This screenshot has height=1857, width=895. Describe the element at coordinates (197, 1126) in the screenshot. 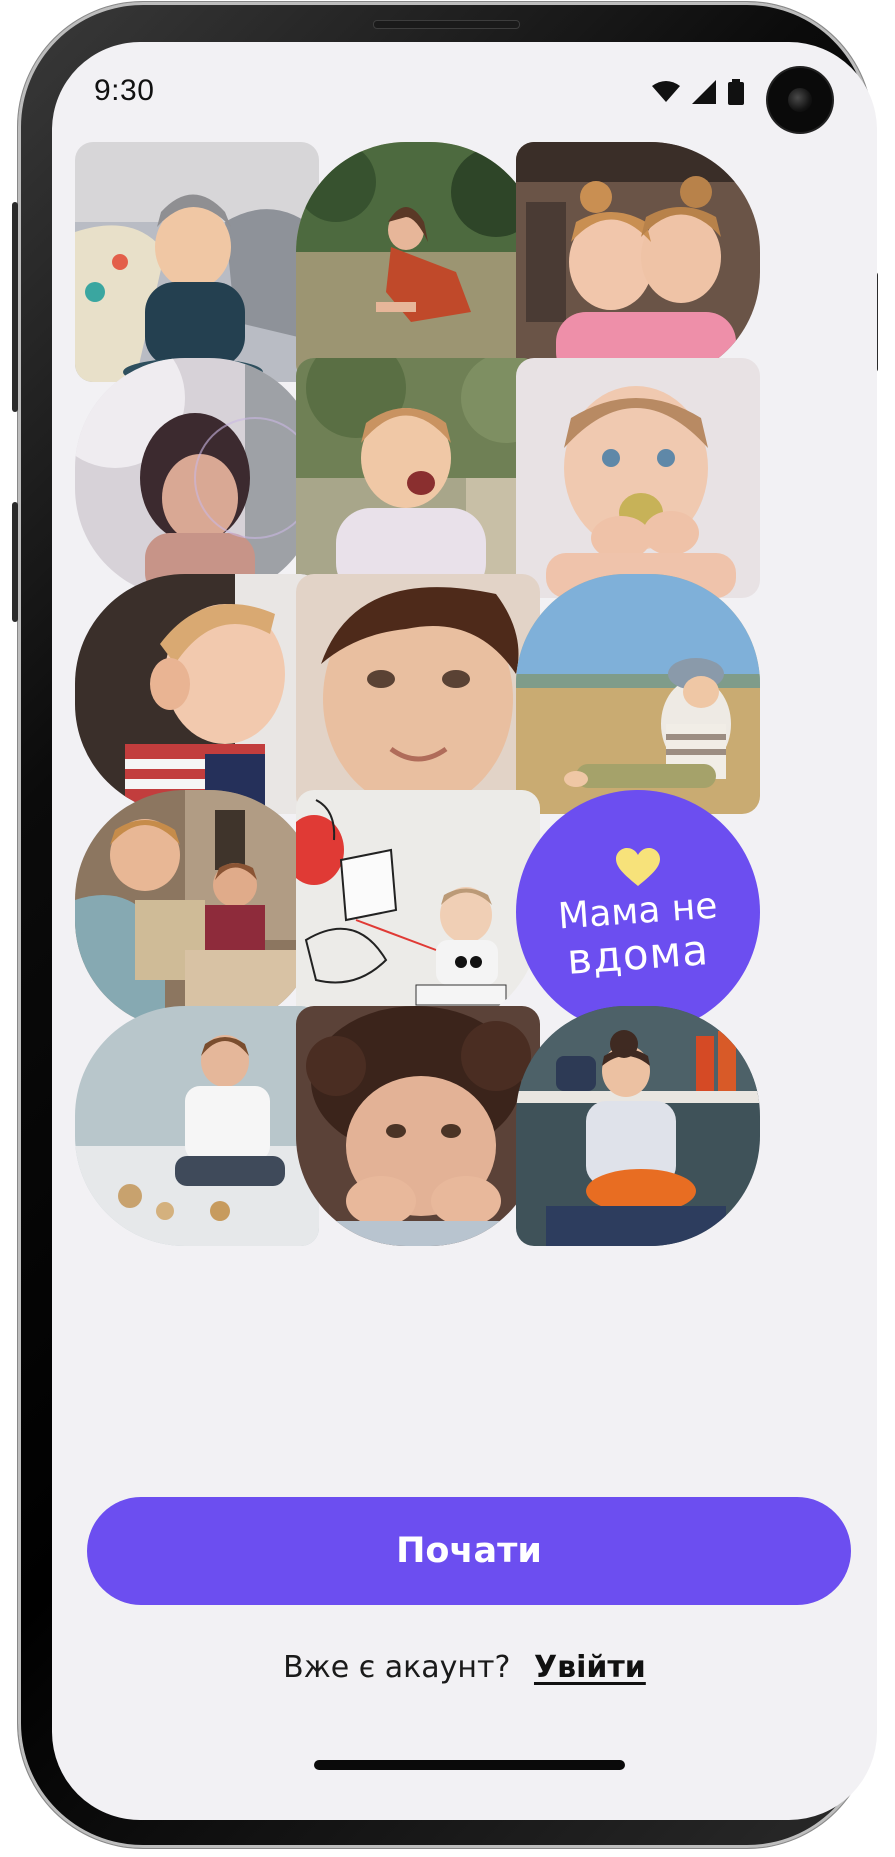

I see `photo-boy-playing-floor` at that location.